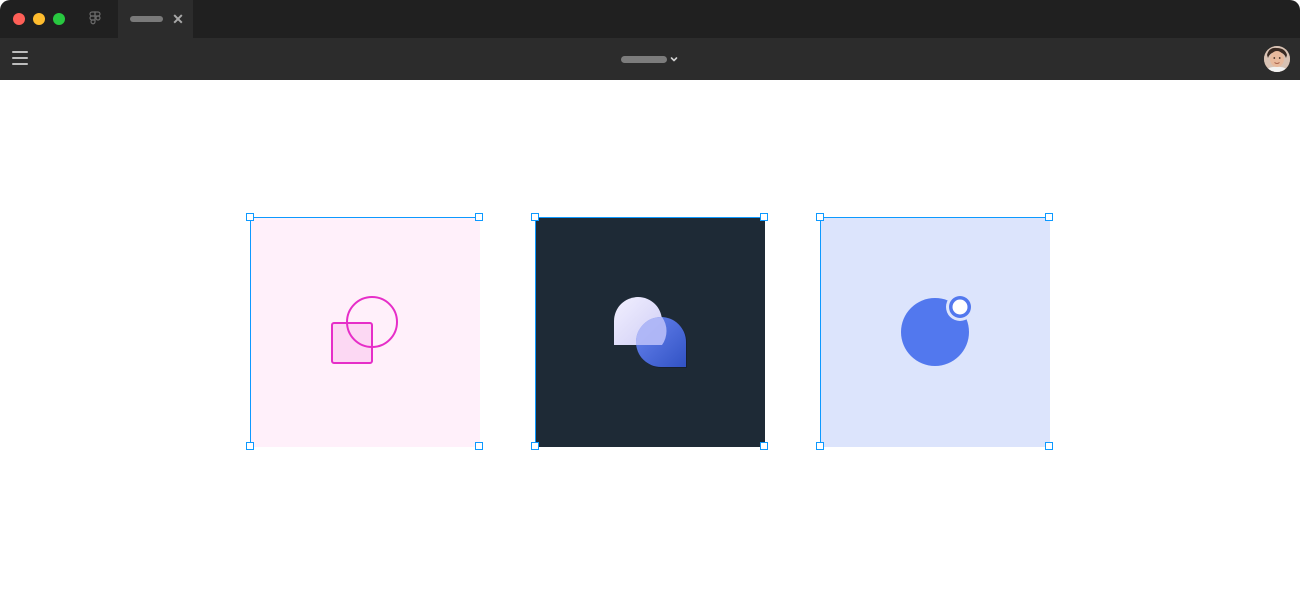  What do you see at coordinates (1277, 59) in the screenshot?
I see `user-avatar` at bounding box center [1277, 59].